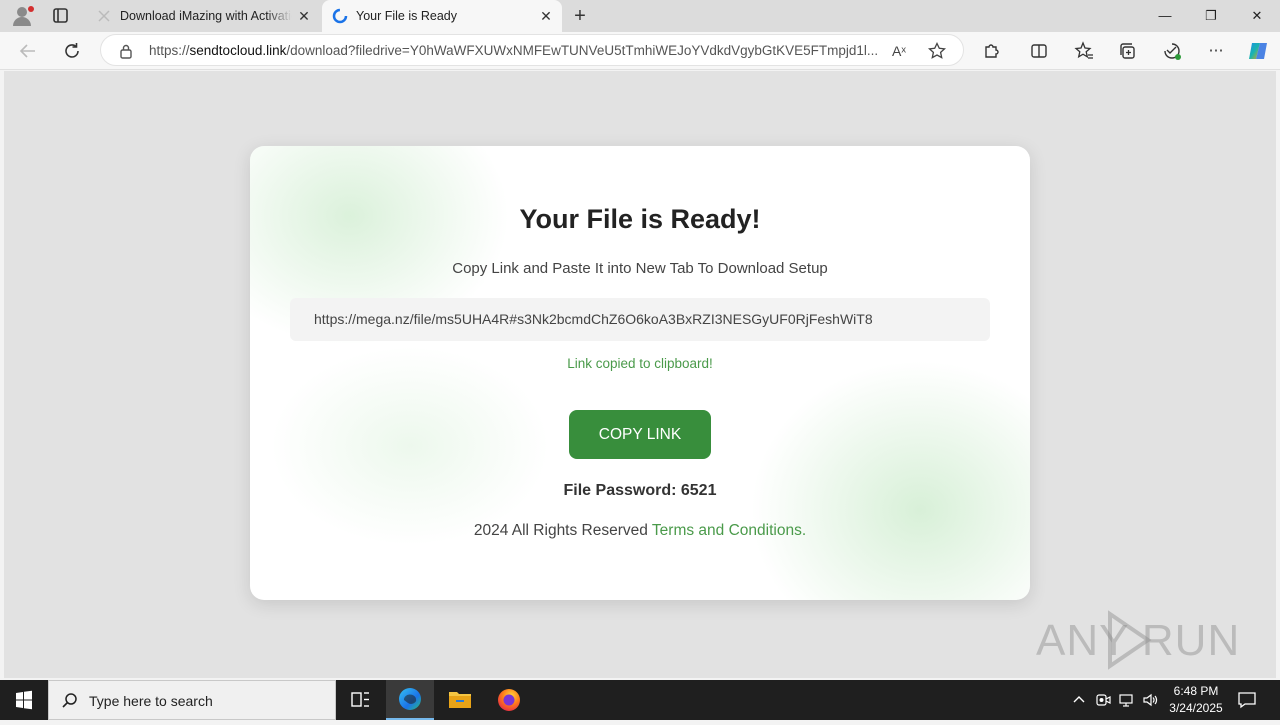 Image resolution: width=1280 pixels, height=725 pixels. I want to click on clock-time: 6:48 PM, so click(1196, 691).